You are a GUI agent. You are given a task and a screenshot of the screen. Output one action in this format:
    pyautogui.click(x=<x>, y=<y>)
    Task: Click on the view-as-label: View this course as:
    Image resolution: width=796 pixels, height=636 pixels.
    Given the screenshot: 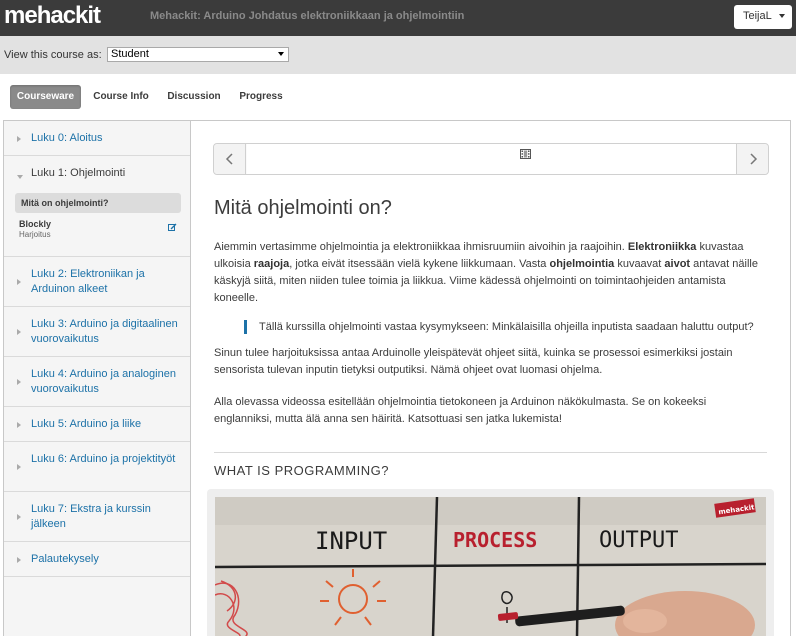 What is the action you would take?
    pyautogui.click(x=53, y=55)
    